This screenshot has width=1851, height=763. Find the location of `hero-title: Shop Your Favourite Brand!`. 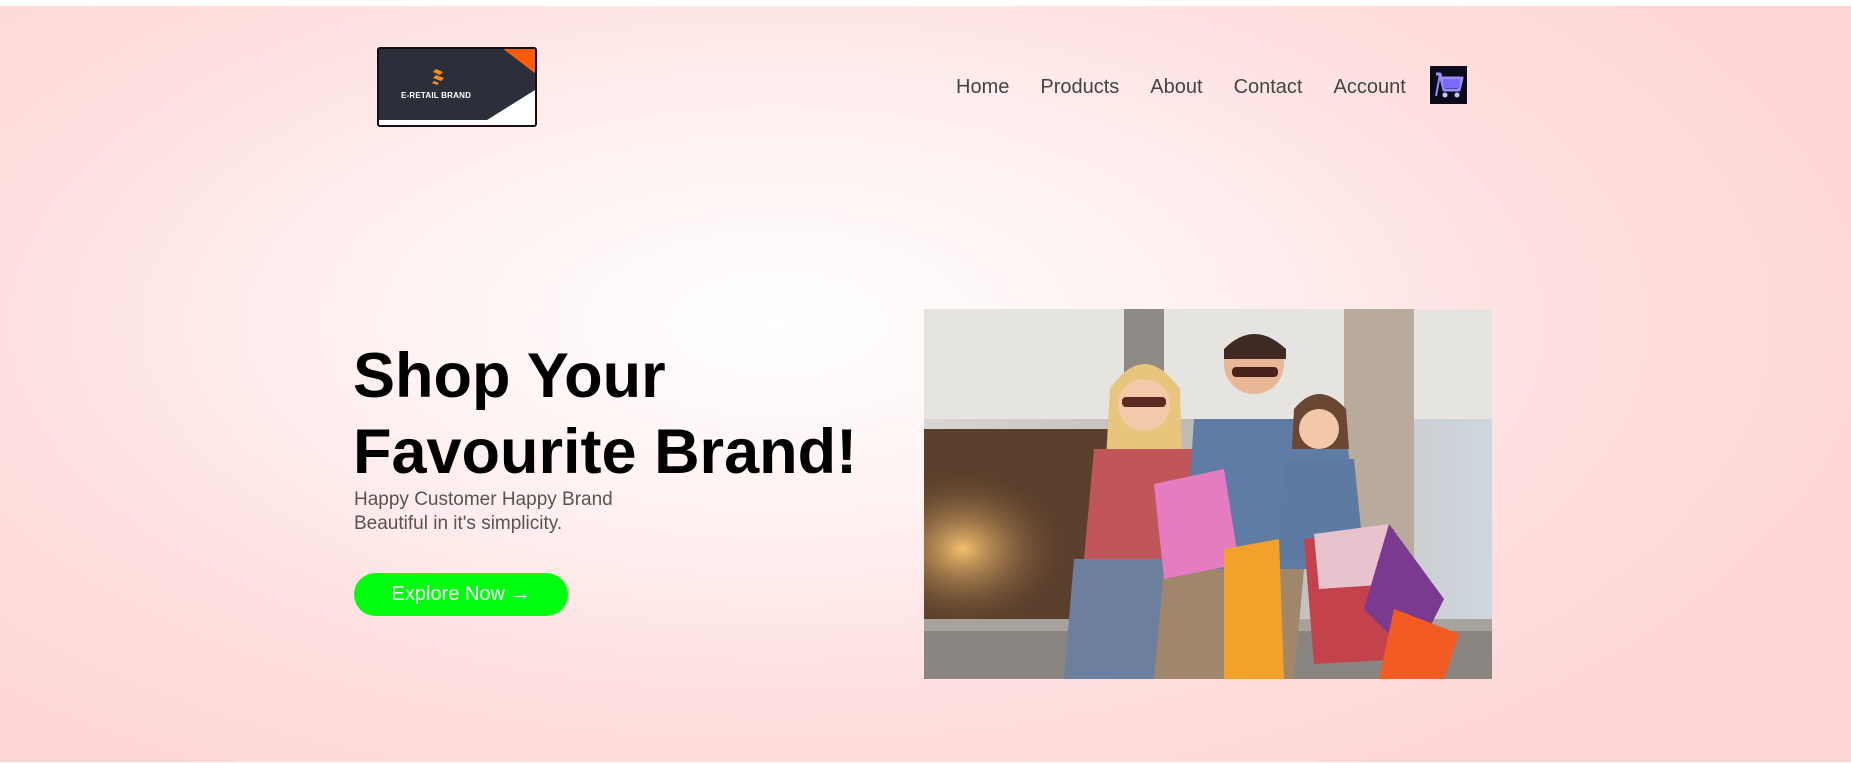

hero-title: Shop Your Favourite Brand! is located at coordinates (605, 414).